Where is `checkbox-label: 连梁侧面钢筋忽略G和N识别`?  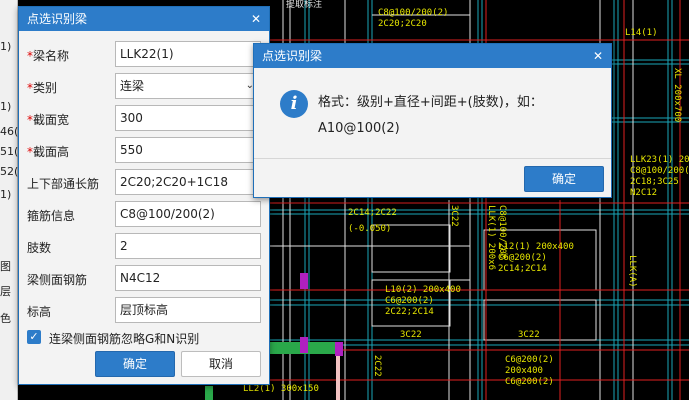
checkbox-label: 连梁侧面钢筋忽略G和N识别 is located at coordinates (124, 339).